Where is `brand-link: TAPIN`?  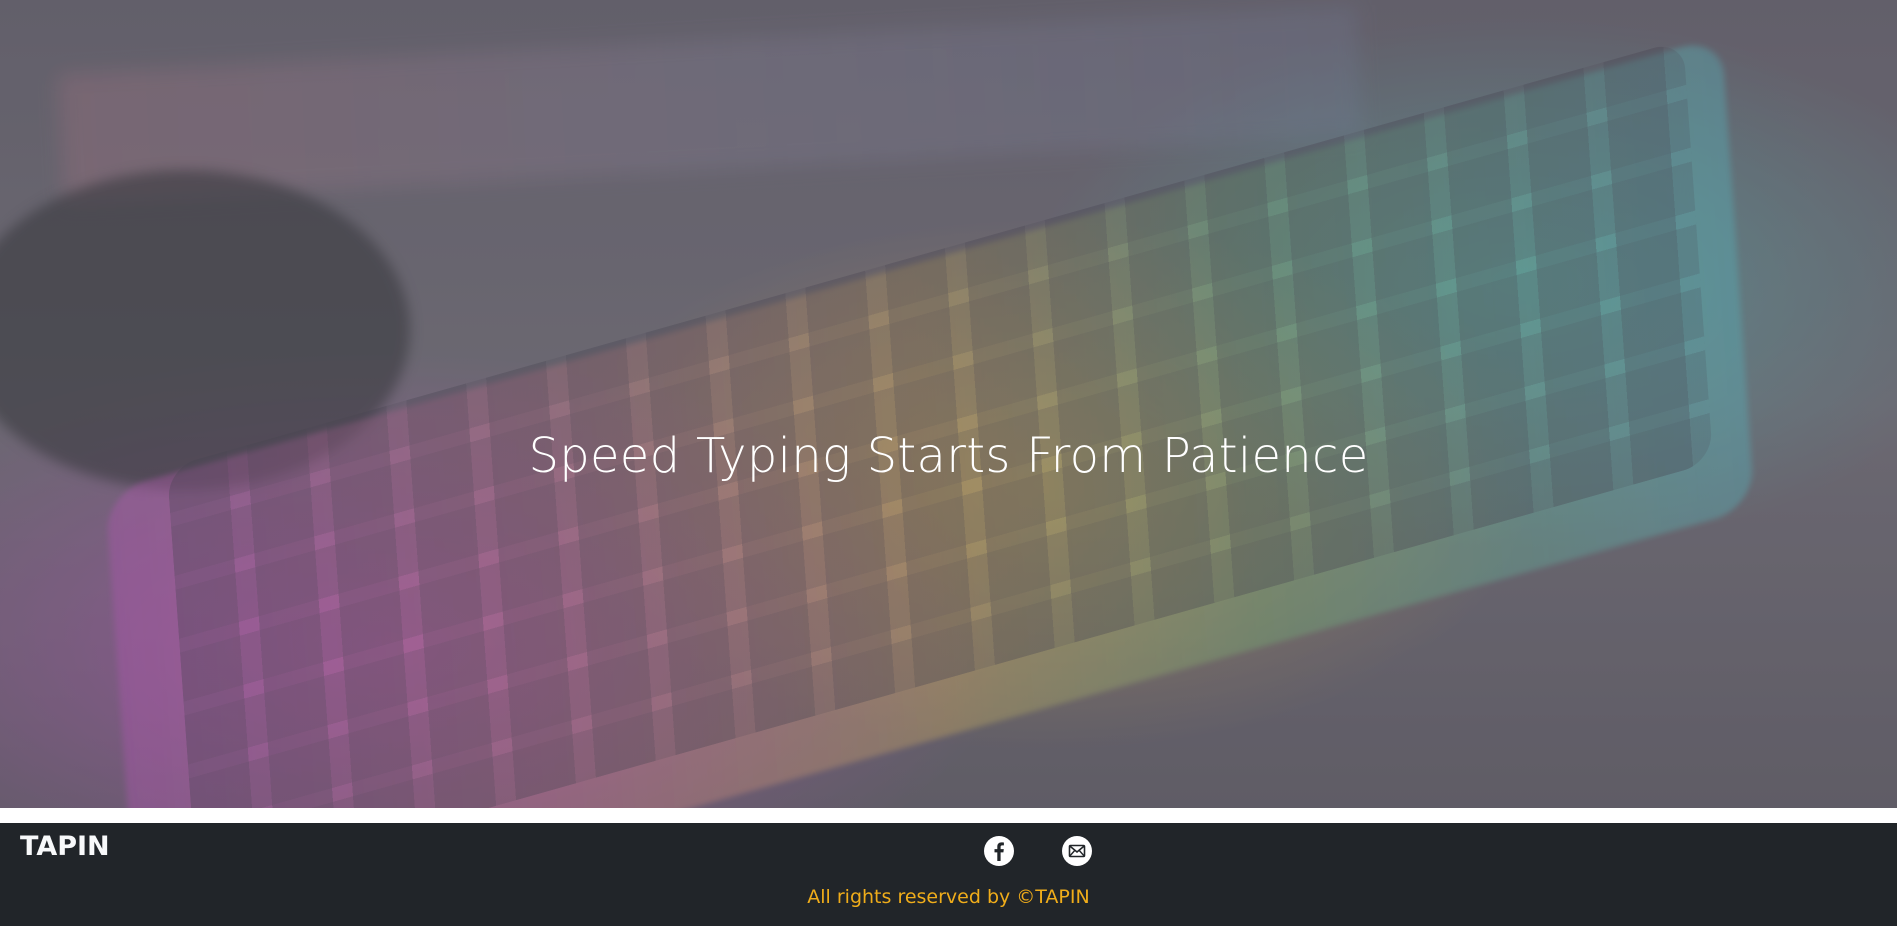 brand-link: TAPIN is located at coordinates (65, 846).